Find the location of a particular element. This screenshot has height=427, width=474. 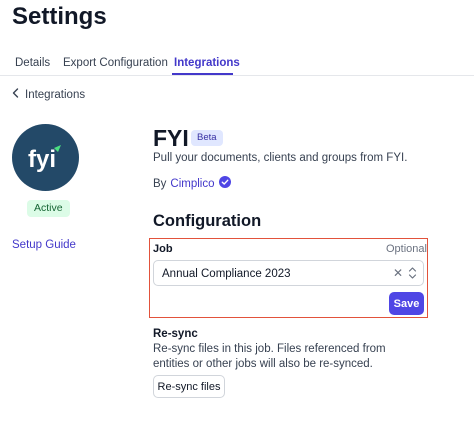

fyi-logo-icon: fyi is located at coordinates (44, 158).